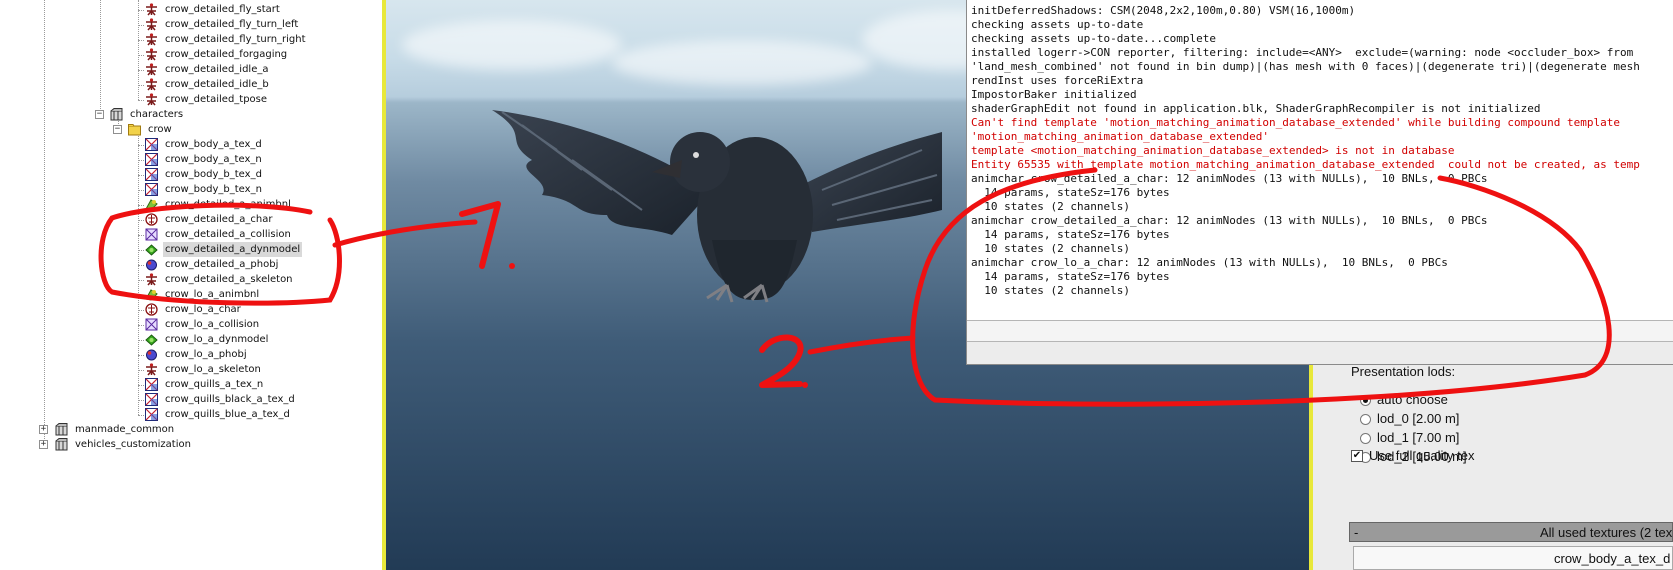 The image size is (1673, 570). What do you see at coordinates (151, 249) in the screenshot?
I see `dynmodel-icon` at bounding box center [151, 249].